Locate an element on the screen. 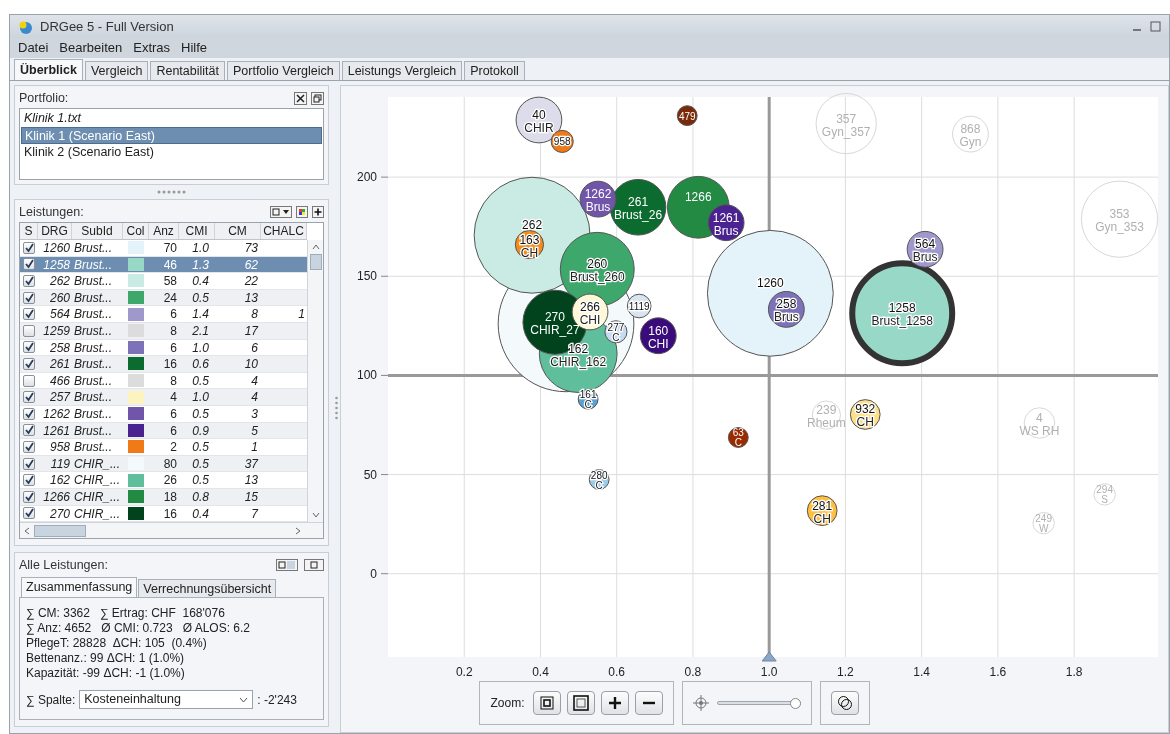  tab: Überblick is located at coordinates (48, 69).